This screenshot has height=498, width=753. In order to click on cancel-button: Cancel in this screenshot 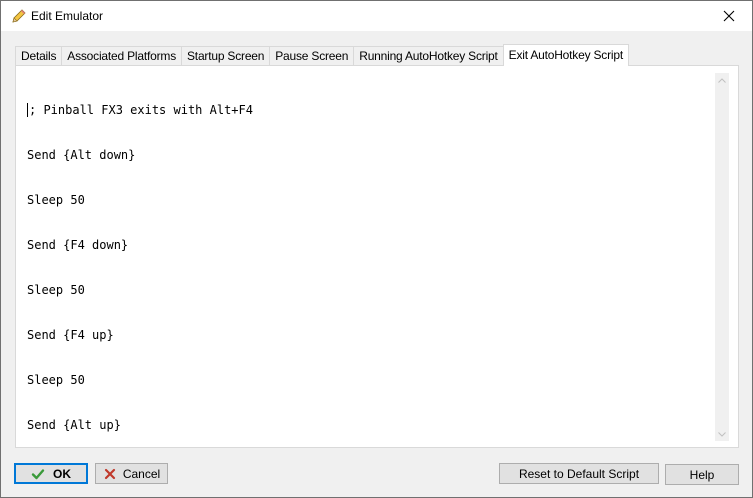, I will do `click(131, 473)`.